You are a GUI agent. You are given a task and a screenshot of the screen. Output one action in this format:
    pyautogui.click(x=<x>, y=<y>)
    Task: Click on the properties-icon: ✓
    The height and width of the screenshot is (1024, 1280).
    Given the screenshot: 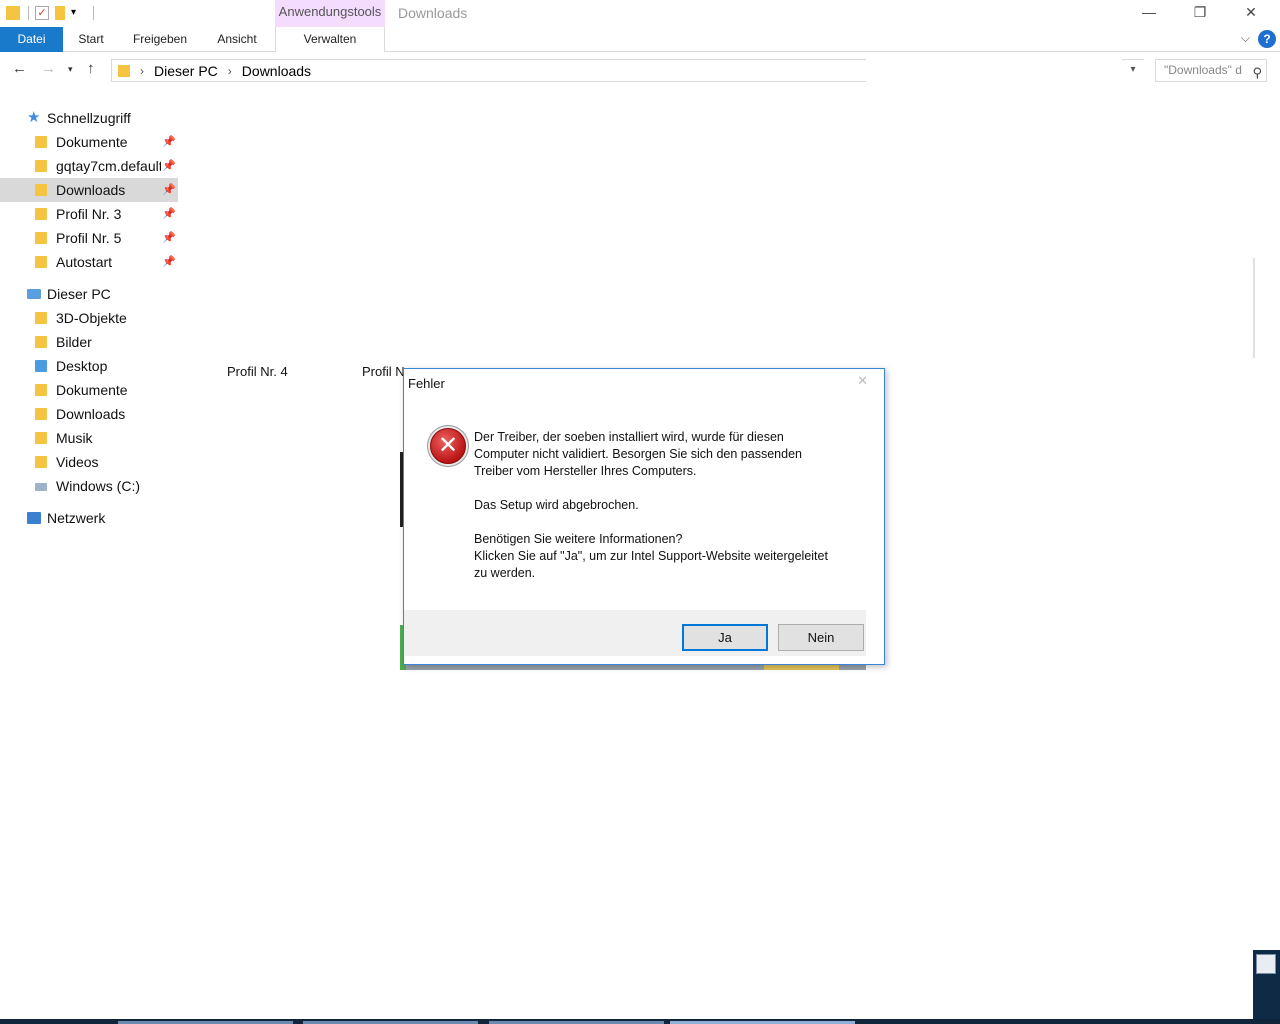 What is the action you would take?
    pyautogui.click(x=42, y=13)
    